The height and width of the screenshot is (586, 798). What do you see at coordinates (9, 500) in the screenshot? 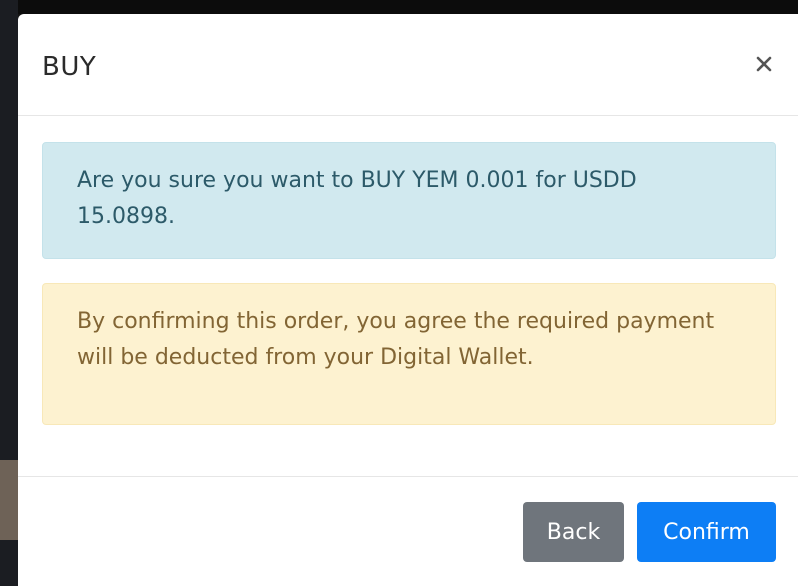
I see `page-backdrop-accent` at bounding box center [9, 500].